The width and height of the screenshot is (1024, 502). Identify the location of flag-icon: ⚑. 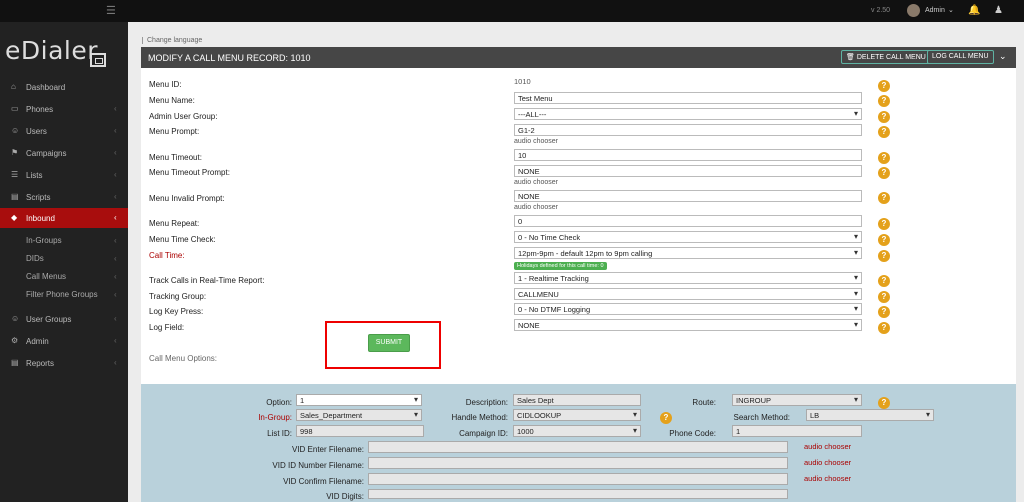
(15, 152).